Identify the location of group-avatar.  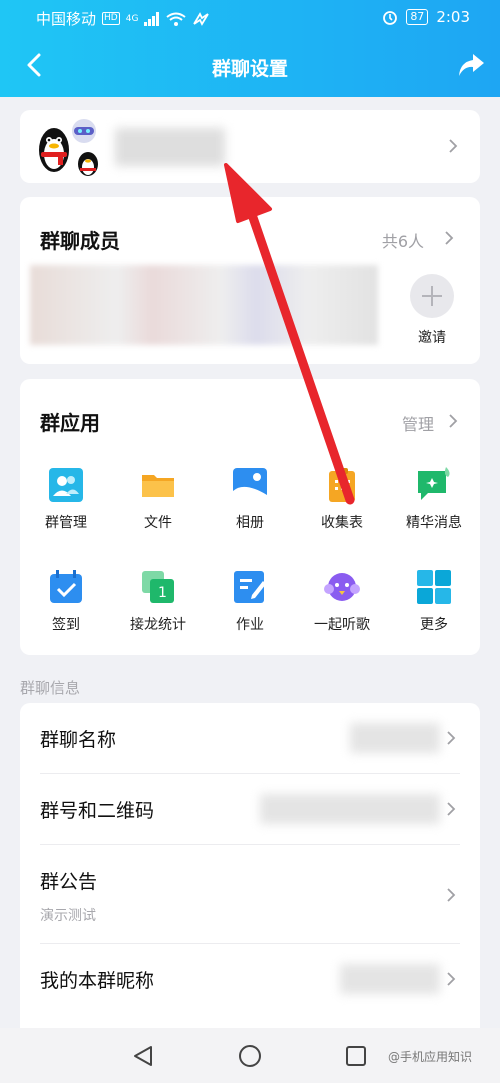
(68, 147).